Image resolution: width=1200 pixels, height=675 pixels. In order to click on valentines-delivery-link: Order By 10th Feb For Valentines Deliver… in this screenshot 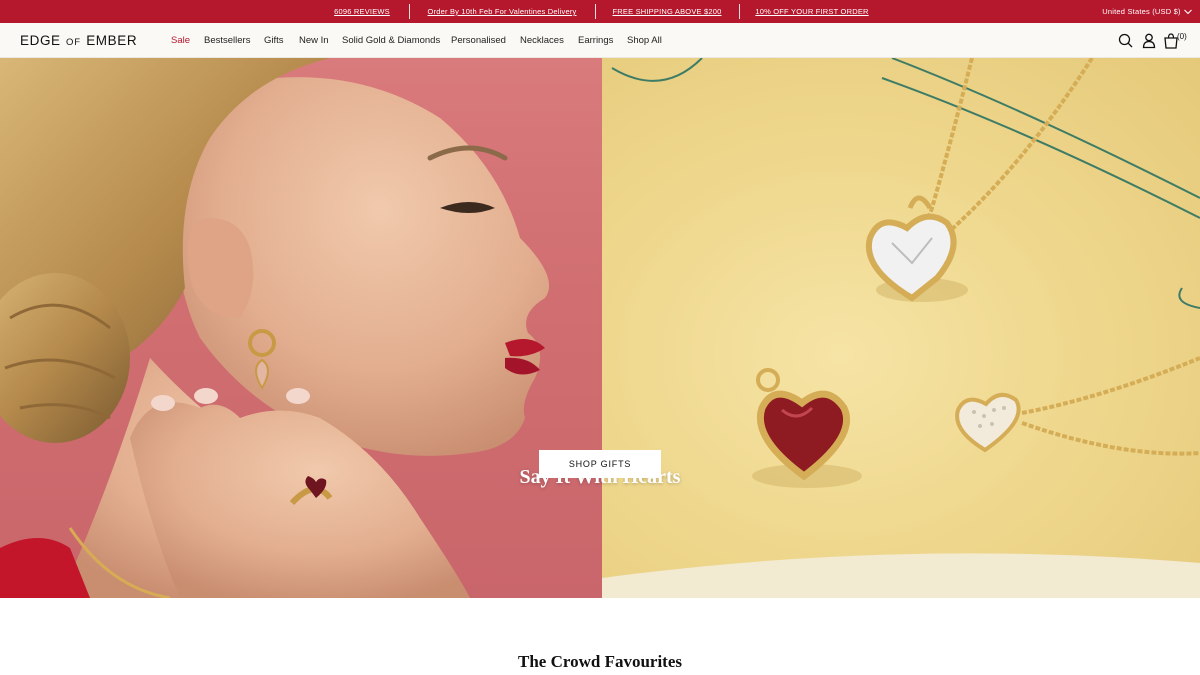, I will do `click(502, 11)`.